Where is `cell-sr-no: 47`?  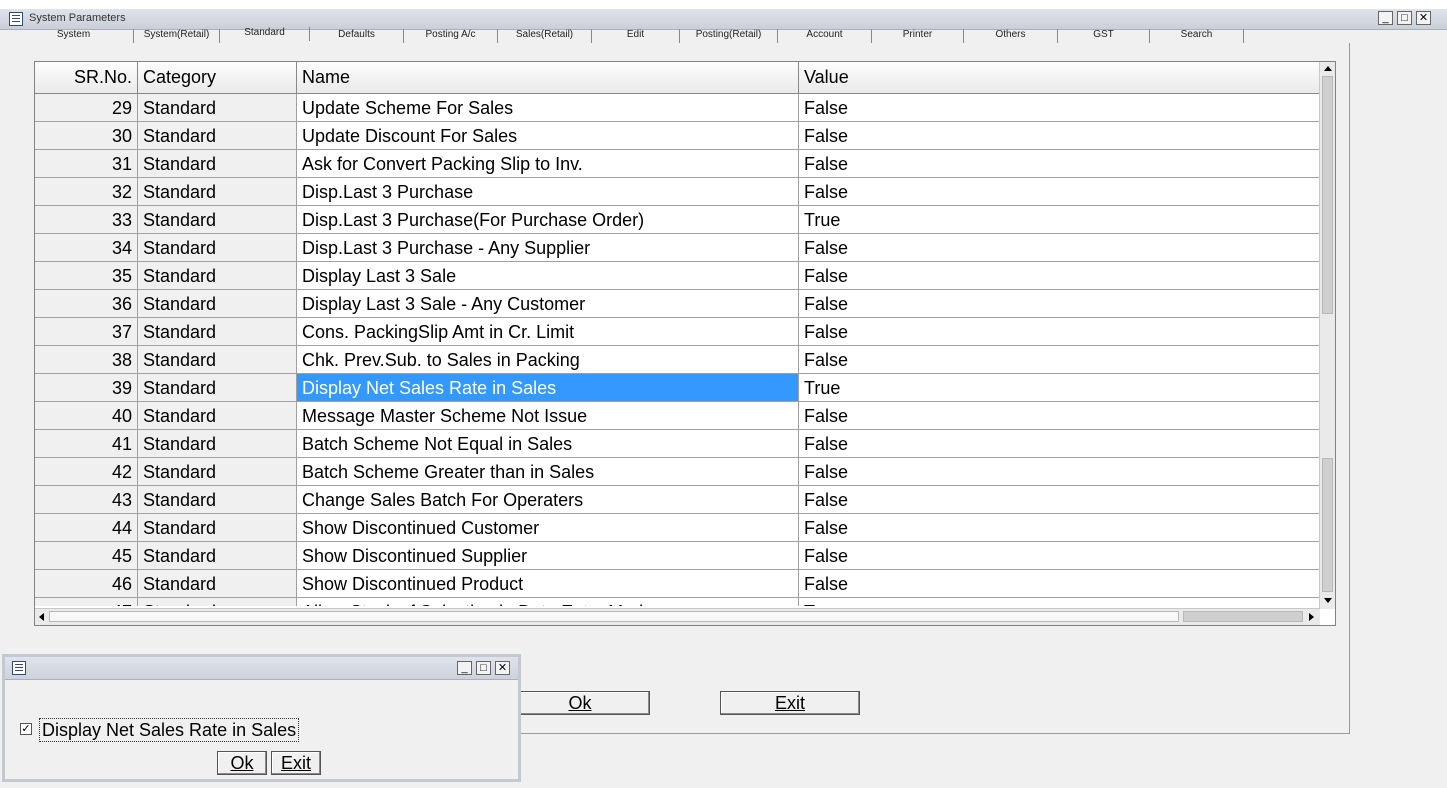 cell-sr-no: 47 is located at coordinates (86, 602).